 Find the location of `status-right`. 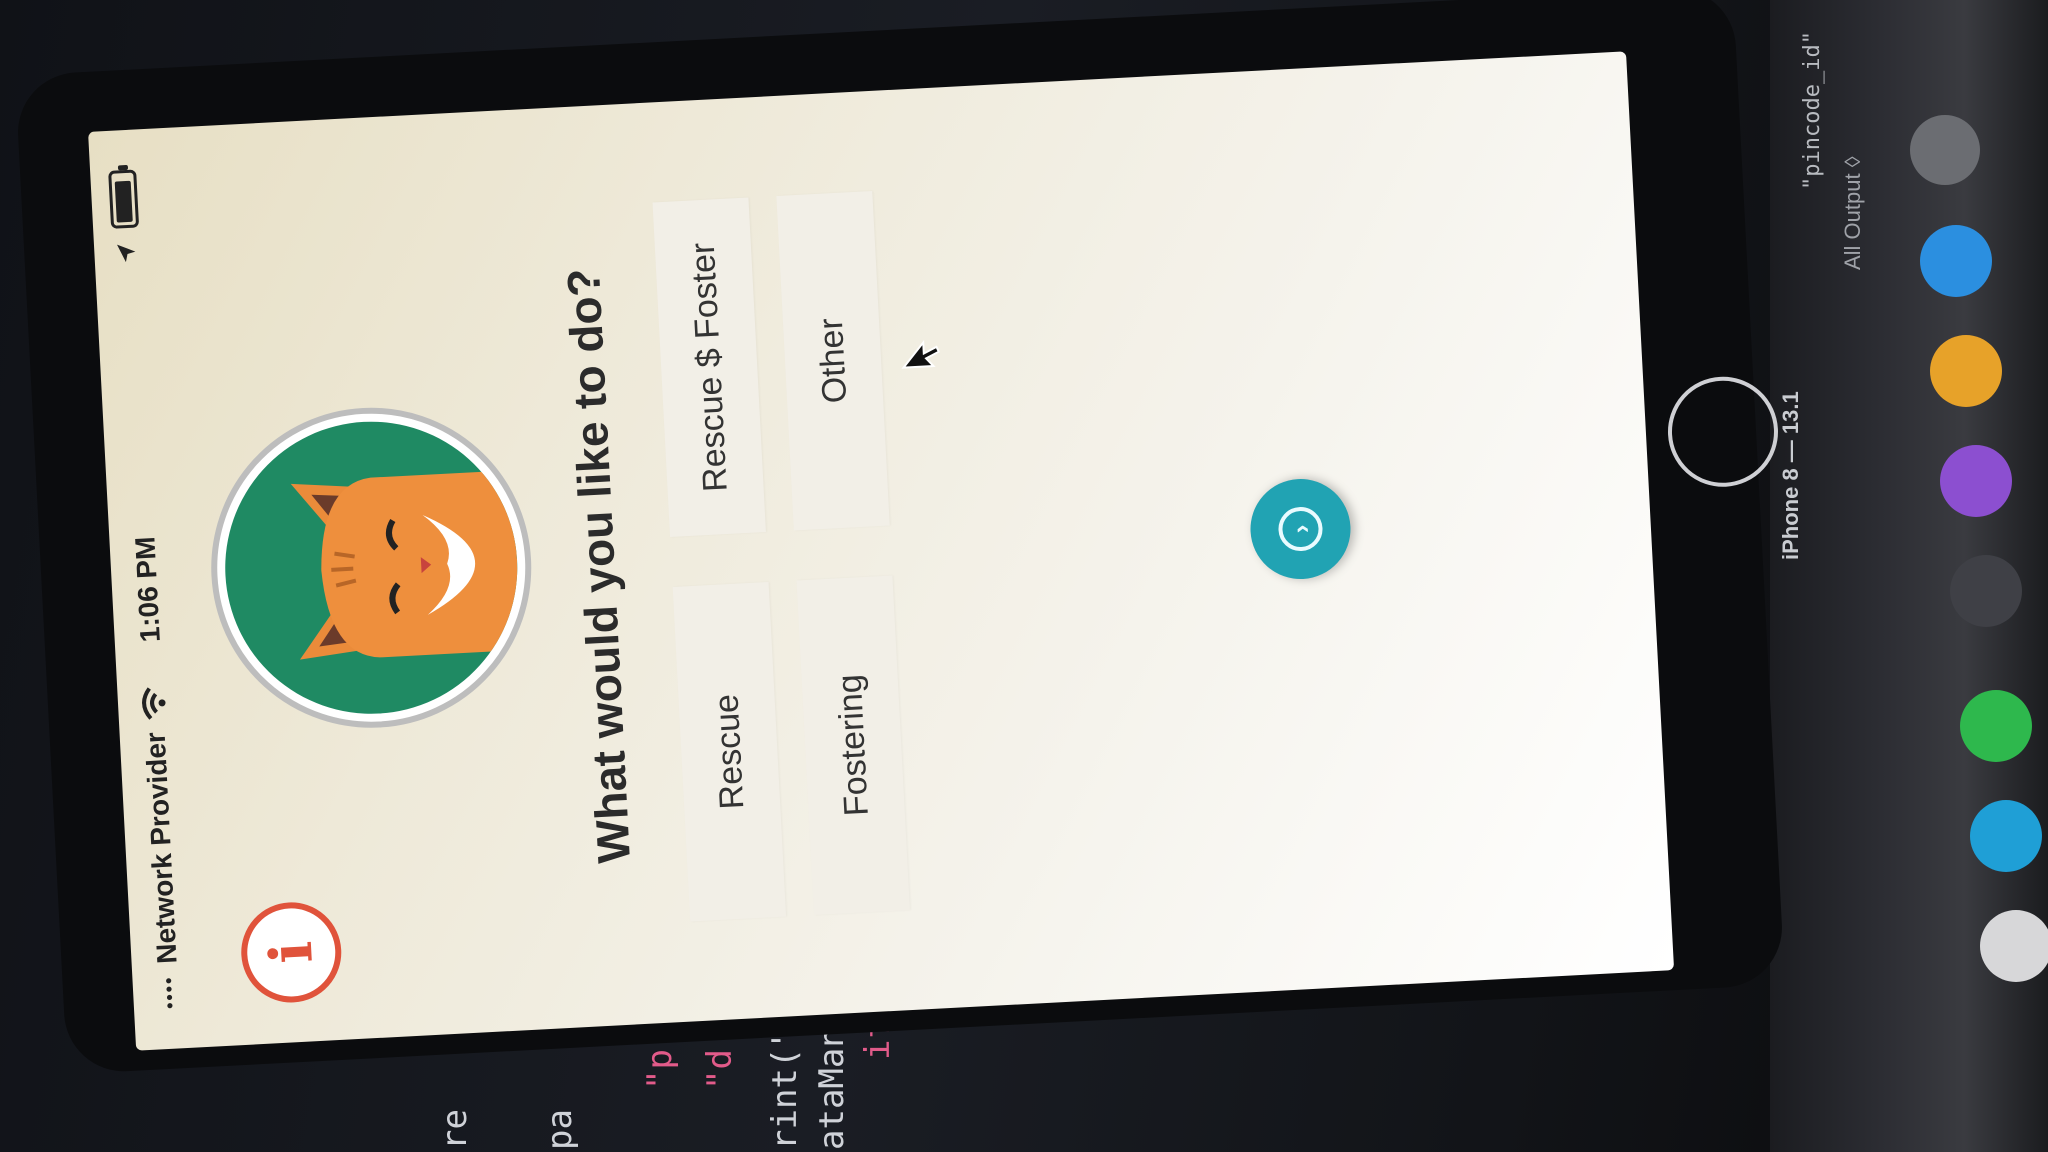

status-right is located at coordinates (124, 216).